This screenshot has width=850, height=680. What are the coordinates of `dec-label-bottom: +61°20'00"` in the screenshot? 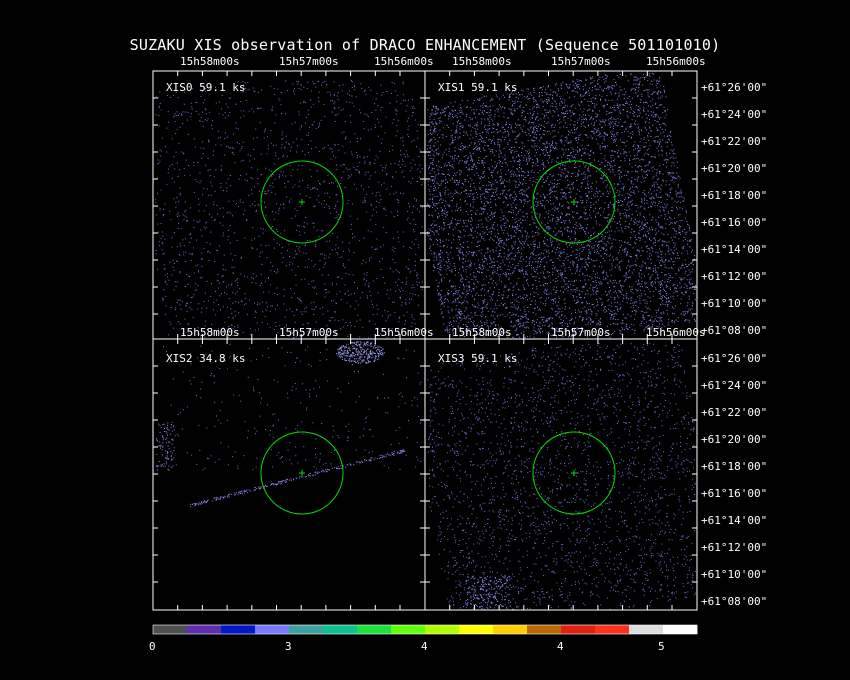 It's located at (734, 439).